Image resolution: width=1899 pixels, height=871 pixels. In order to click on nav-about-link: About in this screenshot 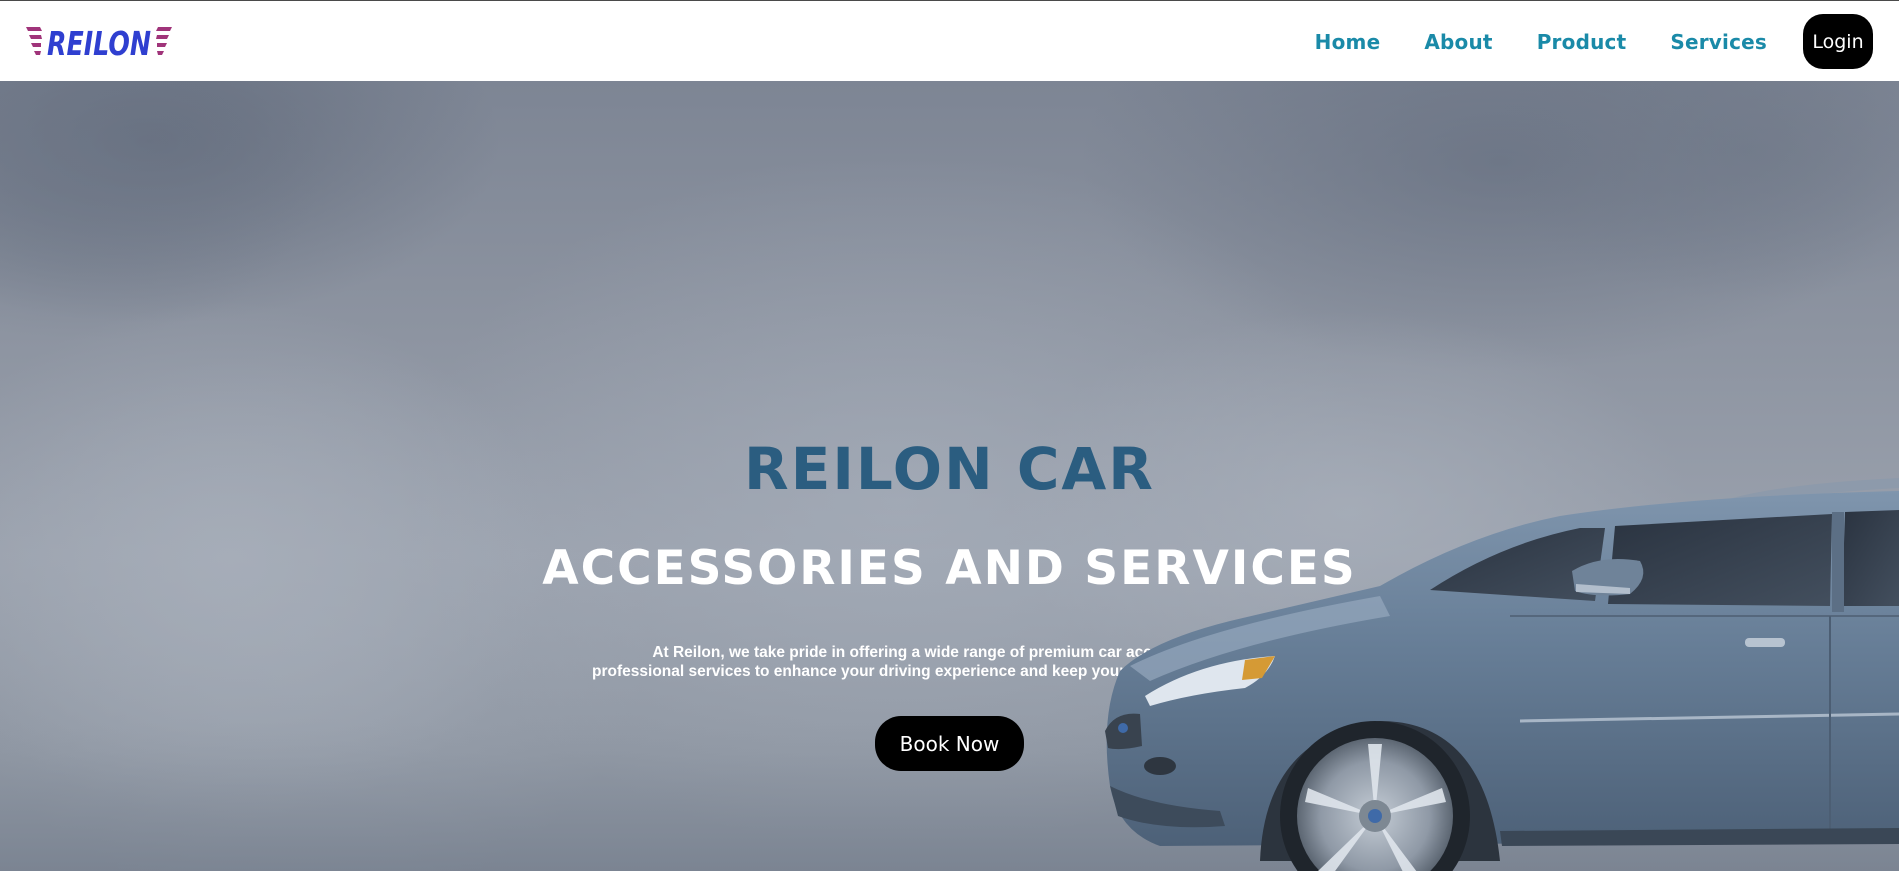, I will do `click(1458, 42)`.